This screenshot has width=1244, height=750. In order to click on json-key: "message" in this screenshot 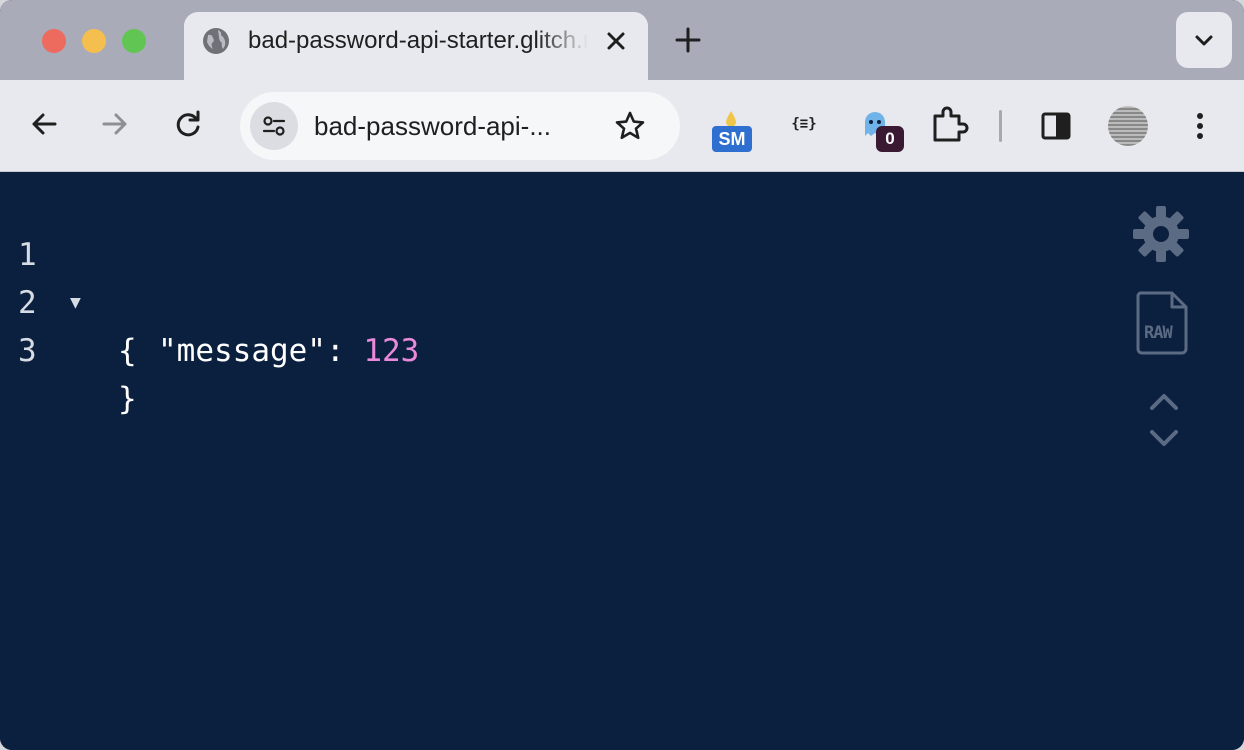, I will do `click(242, 351)`.